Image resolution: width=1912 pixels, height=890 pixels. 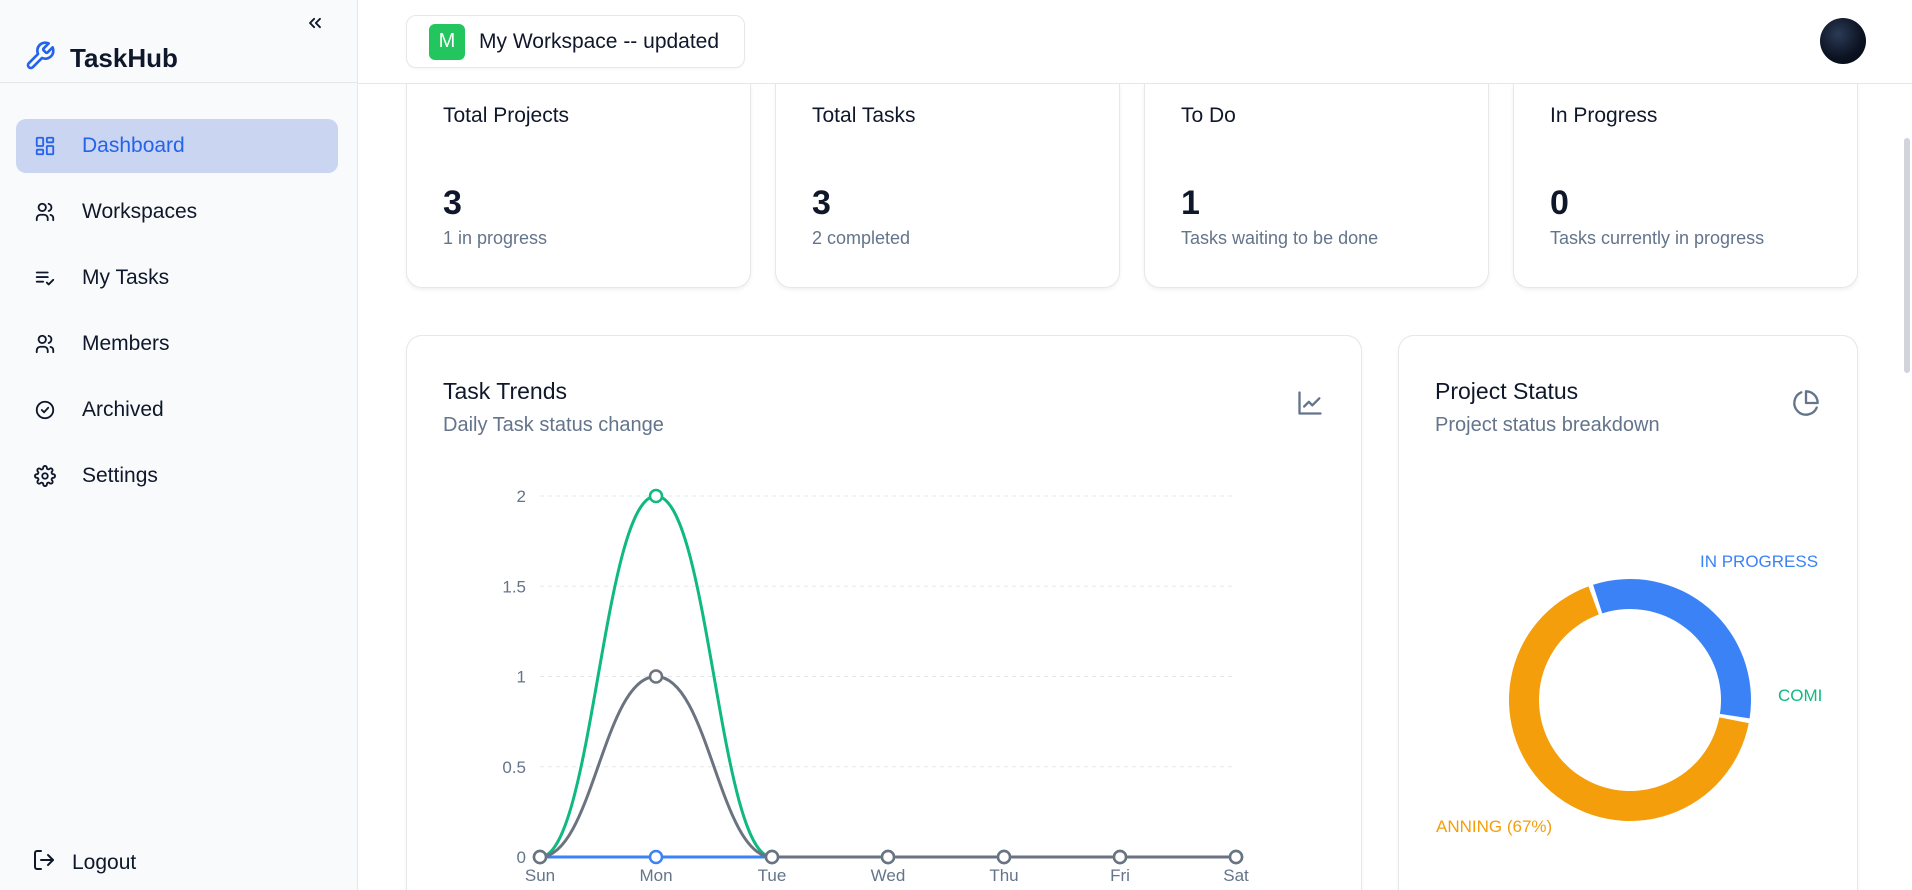 I want to click on x-tick-label: Mon, so click(x=655, y=875).